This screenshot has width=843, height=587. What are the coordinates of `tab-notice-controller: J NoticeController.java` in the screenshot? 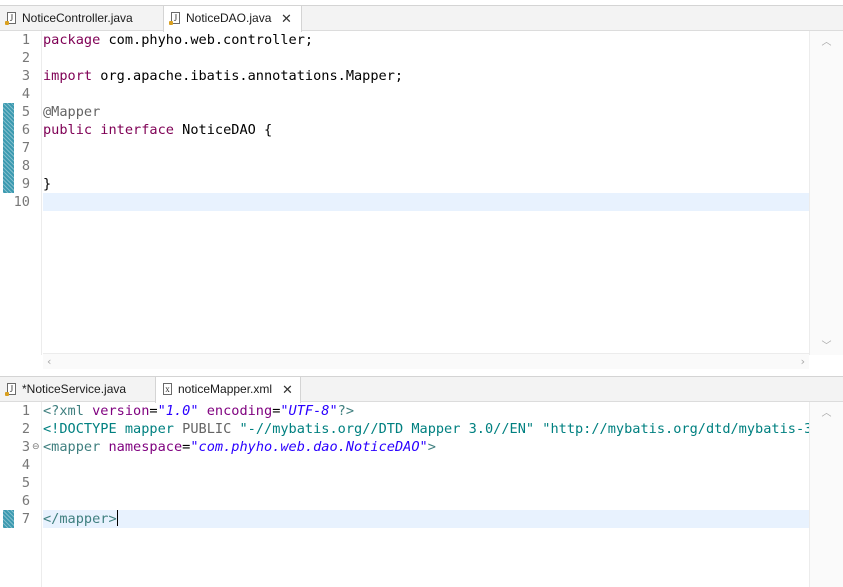 It's located at (81, 18).